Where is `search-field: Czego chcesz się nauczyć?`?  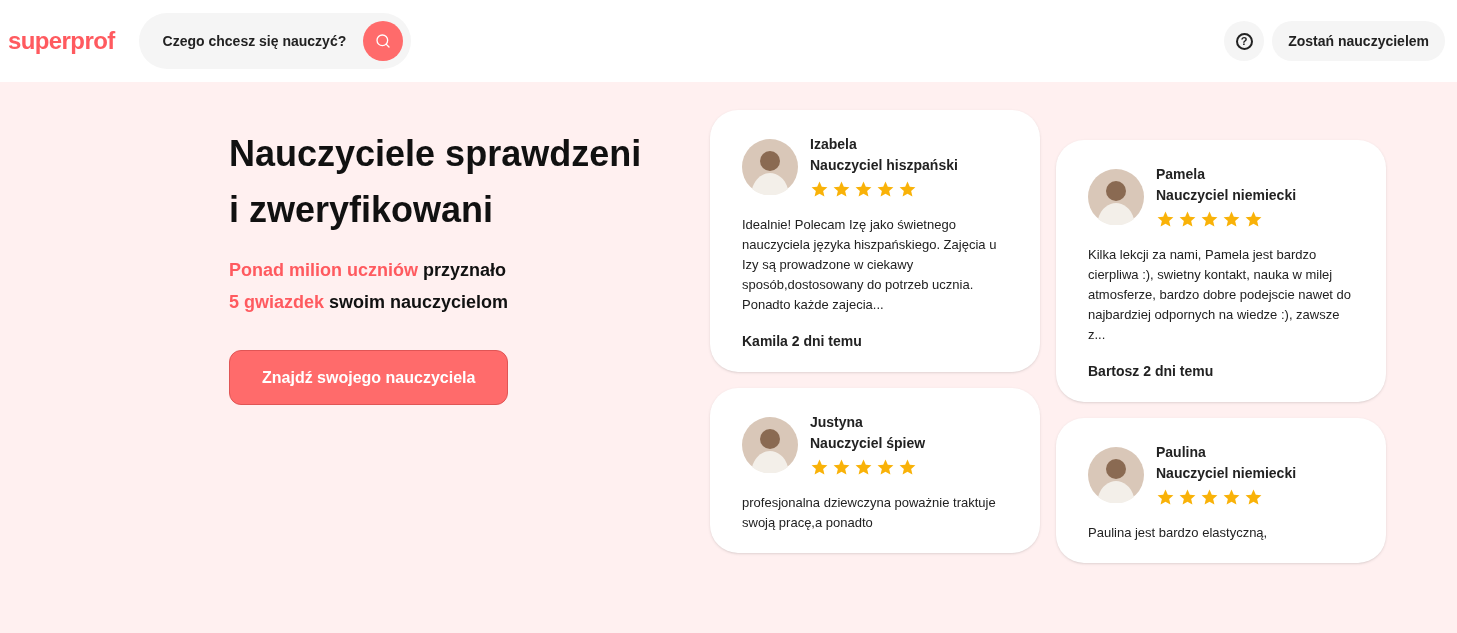 search-field: Czego chcesz się nauczyć? is located at coordinates (274, 41).